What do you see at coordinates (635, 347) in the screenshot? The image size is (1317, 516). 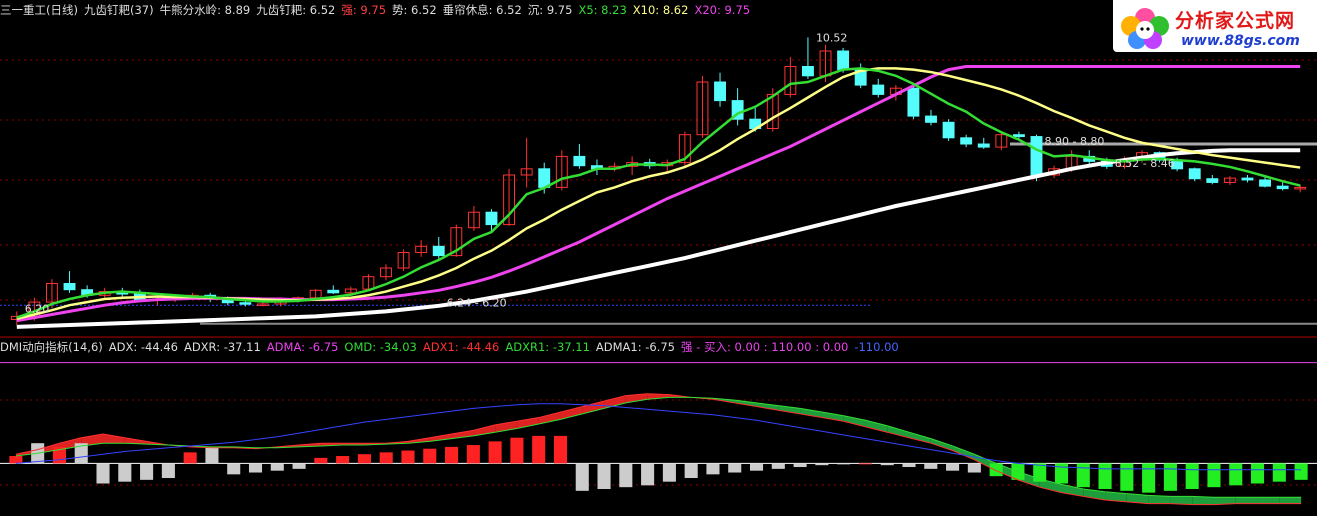 I see `header-bottom-item-7: ADMA1: -6.75` at bounding box center [635, 347].